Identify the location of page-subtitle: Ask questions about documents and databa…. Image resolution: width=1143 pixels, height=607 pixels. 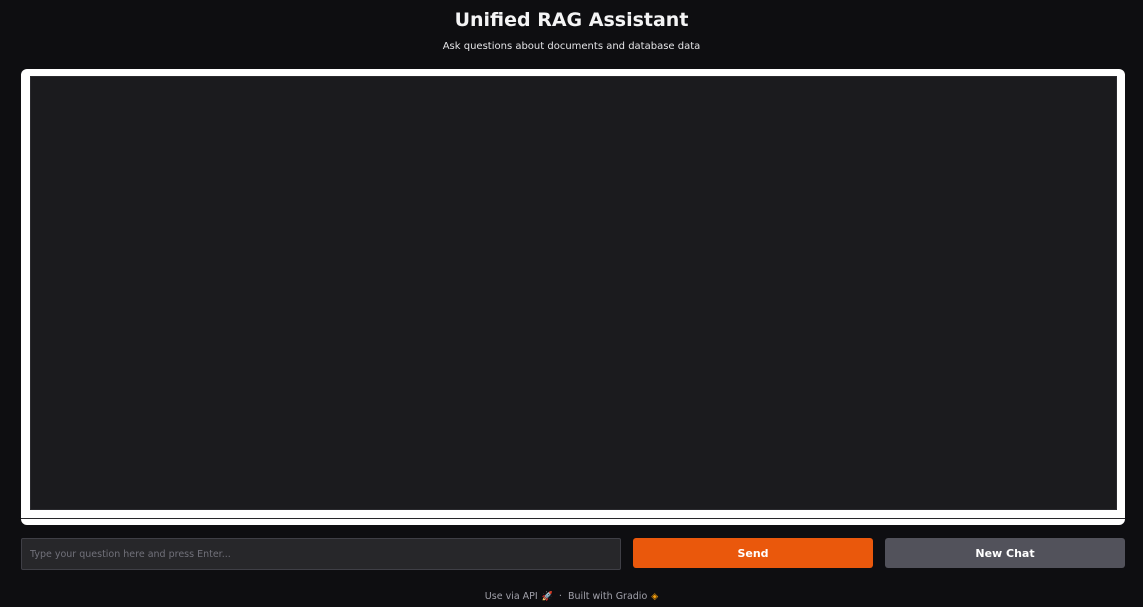
(571, 46).